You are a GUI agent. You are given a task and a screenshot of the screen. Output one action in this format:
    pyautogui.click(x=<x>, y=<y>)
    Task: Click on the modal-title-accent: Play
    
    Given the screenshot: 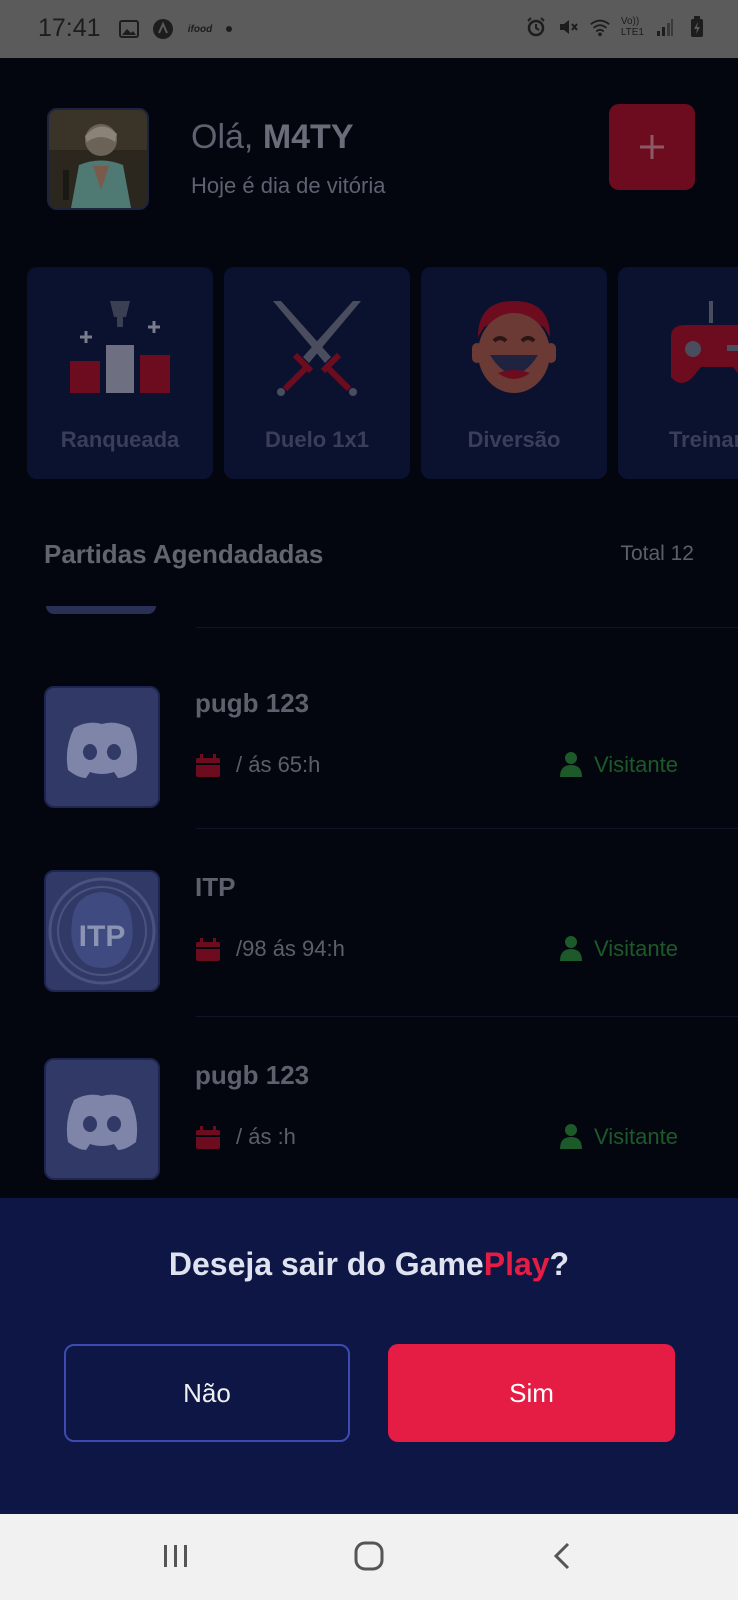 What is the action you would take?
    pyautogui.click(x=516, y=1264)
    